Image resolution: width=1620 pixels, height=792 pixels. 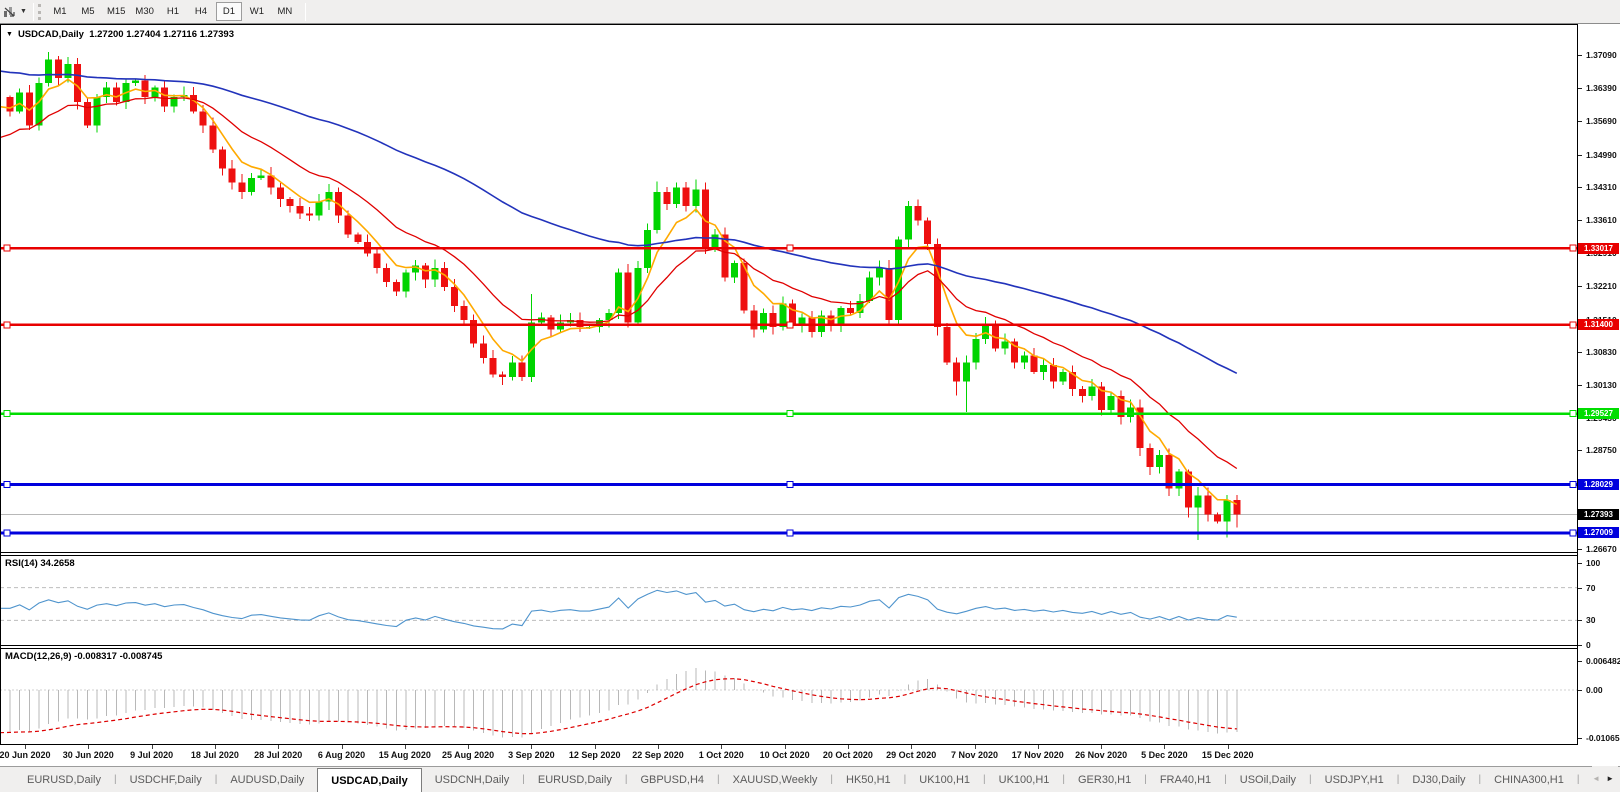 I want to click on macd-tick-label: 0.00, so click(x=1594, y=690).